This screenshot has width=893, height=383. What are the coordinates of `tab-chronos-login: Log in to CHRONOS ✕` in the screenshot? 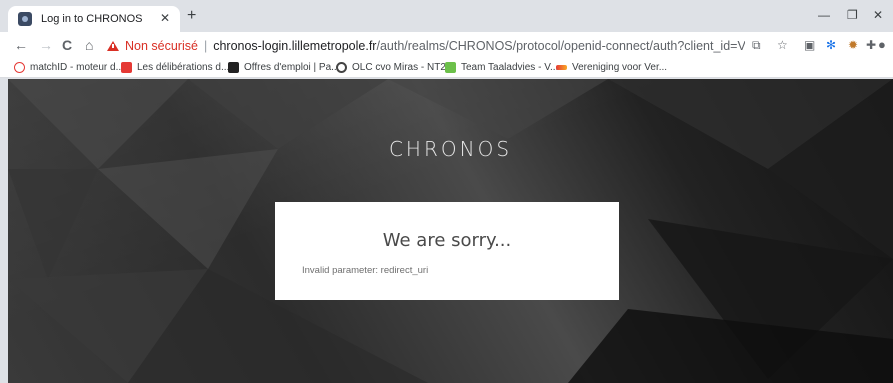 It's located at (94, 19).